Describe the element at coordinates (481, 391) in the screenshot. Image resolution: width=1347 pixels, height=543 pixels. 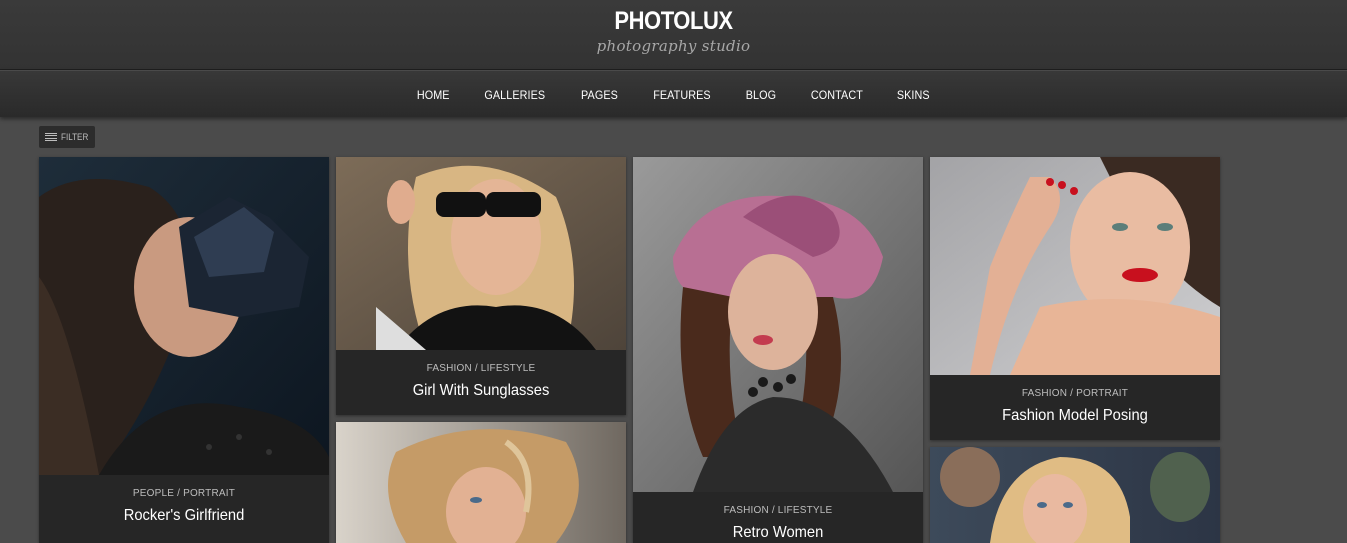
I see `gallery-title: Girl With Sunglasses` at that location.